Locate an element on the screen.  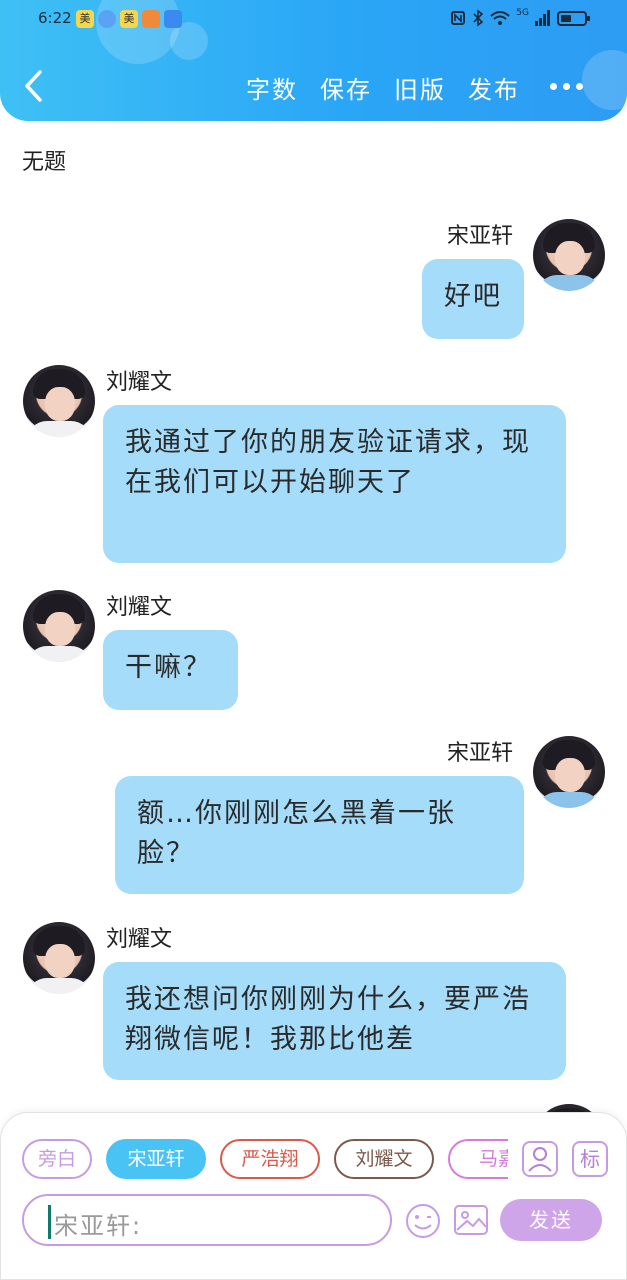
browser-app-icon is located at coordinates (107, 19).